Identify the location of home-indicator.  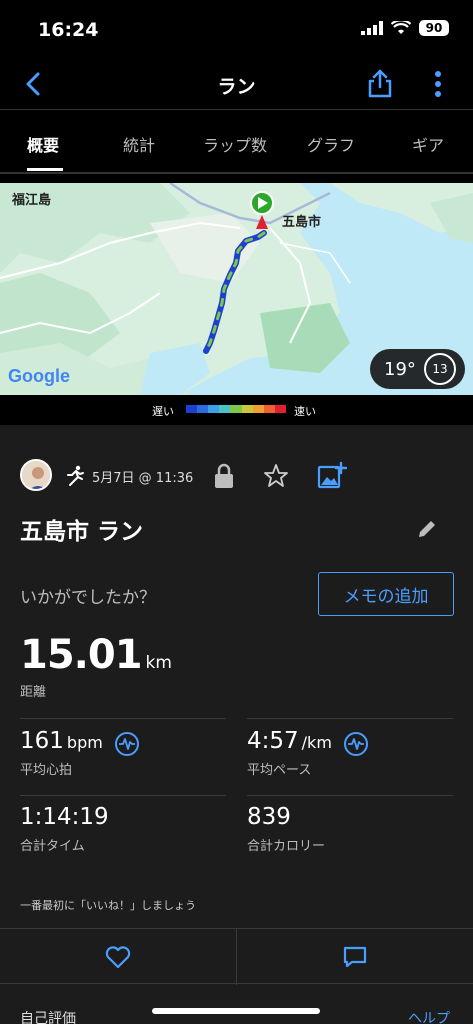
(236, 1011).